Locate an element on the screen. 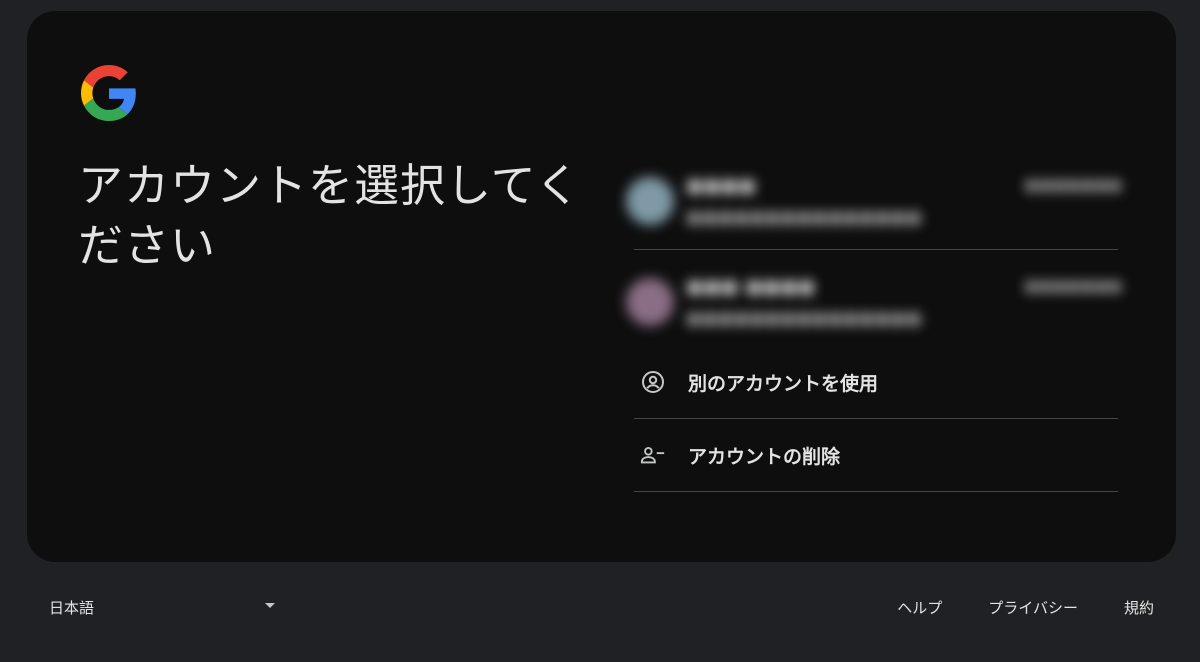  help-link: ヘルプ is located at coordinates (919, 607).